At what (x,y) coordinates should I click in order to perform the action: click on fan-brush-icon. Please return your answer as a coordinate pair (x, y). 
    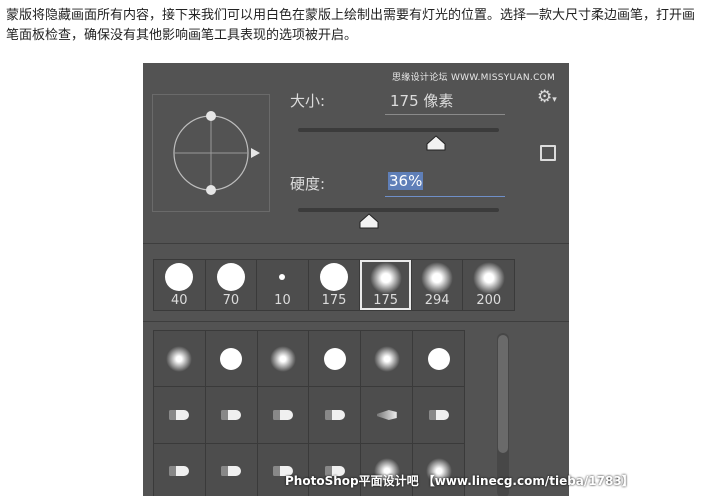
    Looking at the image, I should click on (386, 414).